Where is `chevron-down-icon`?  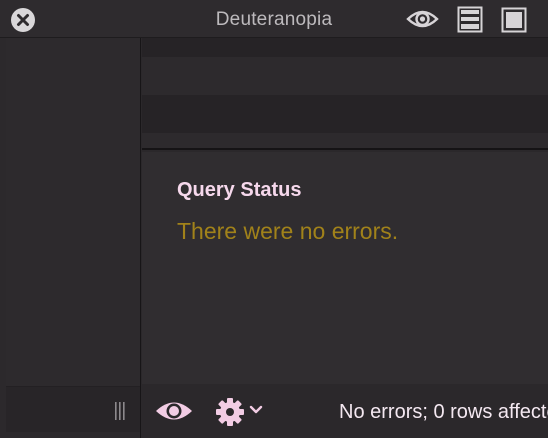
chevron-down-icon is located at coordinates (256, 410).